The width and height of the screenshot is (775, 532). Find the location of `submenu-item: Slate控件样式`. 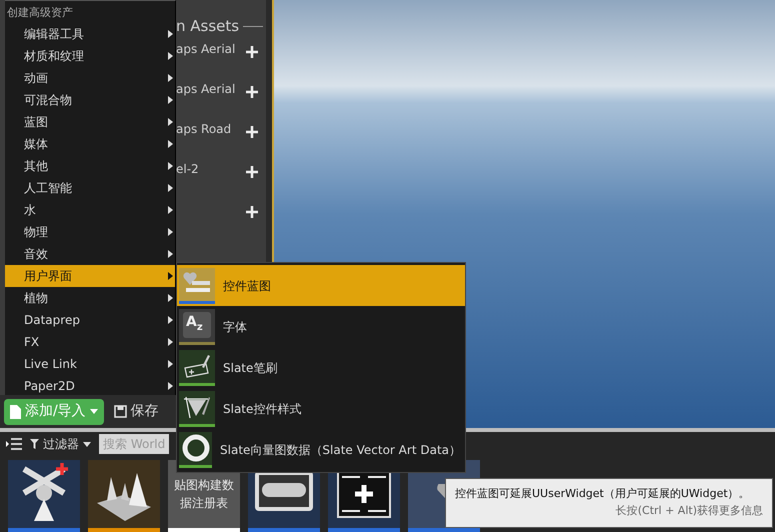

submenu-item: Slate控件样式 is located at coordinates (321, 408).